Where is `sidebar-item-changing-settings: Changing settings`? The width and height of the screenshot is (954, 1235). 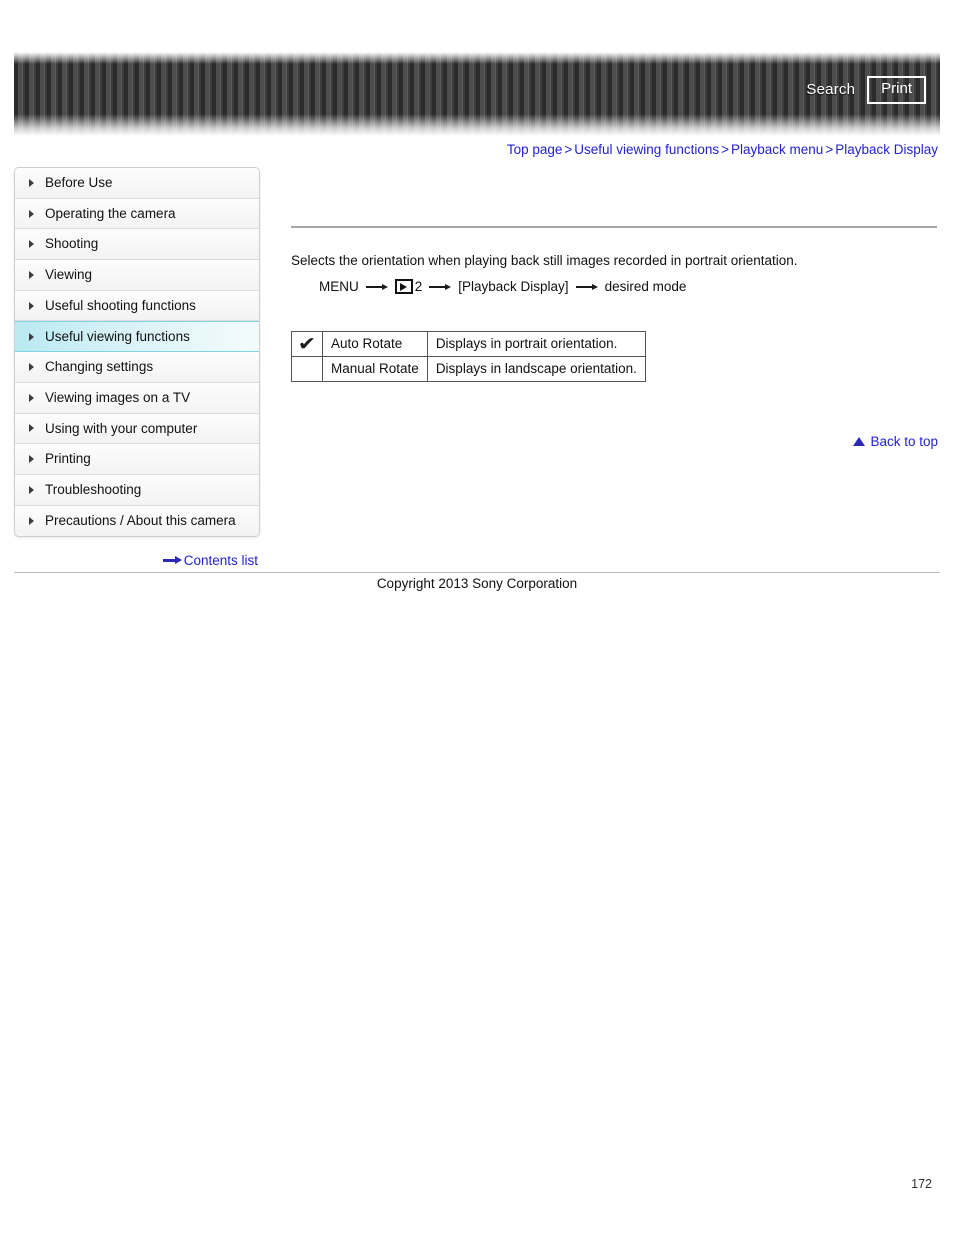
sidebar-item-changing-settings: Changing settings is located at coordinates (137, 367).